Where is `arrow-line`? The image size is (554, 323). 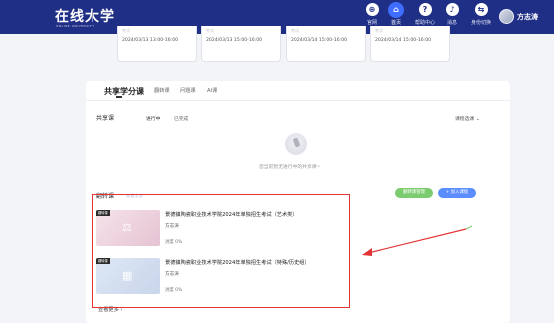
arrow-line is located at coordinates (417, 241).